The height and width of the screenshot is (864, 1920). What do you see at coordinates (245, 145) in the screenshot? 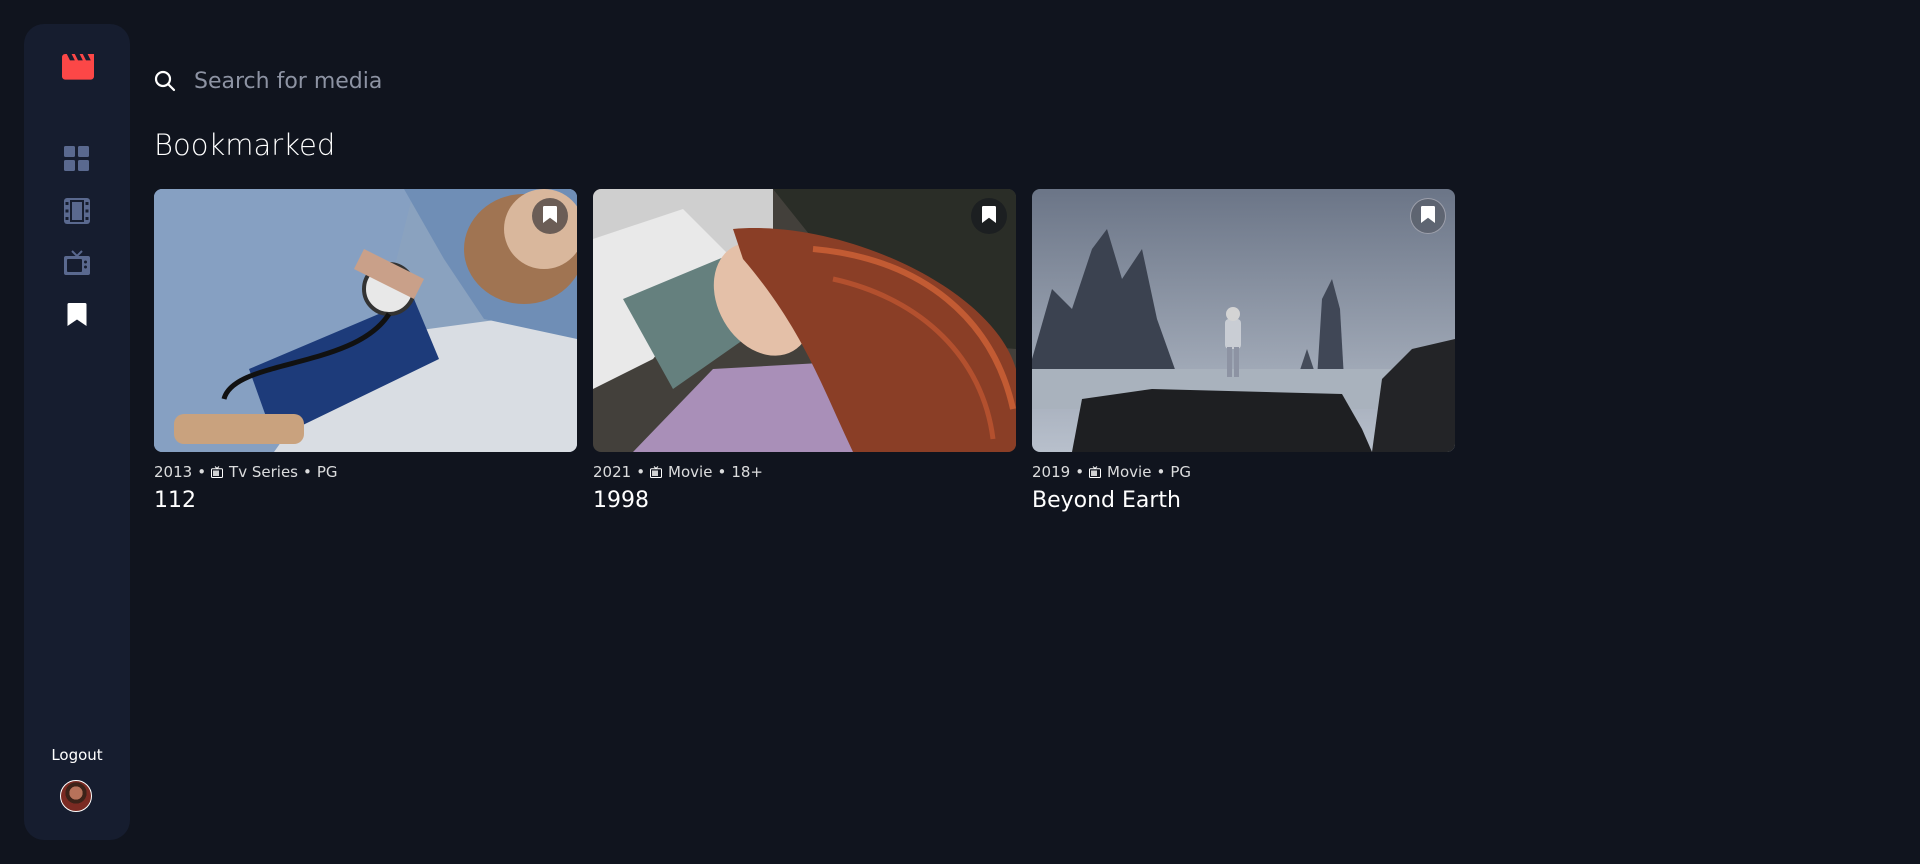
I see `section-title: Bookmarked` at bounding box center [245, 145].